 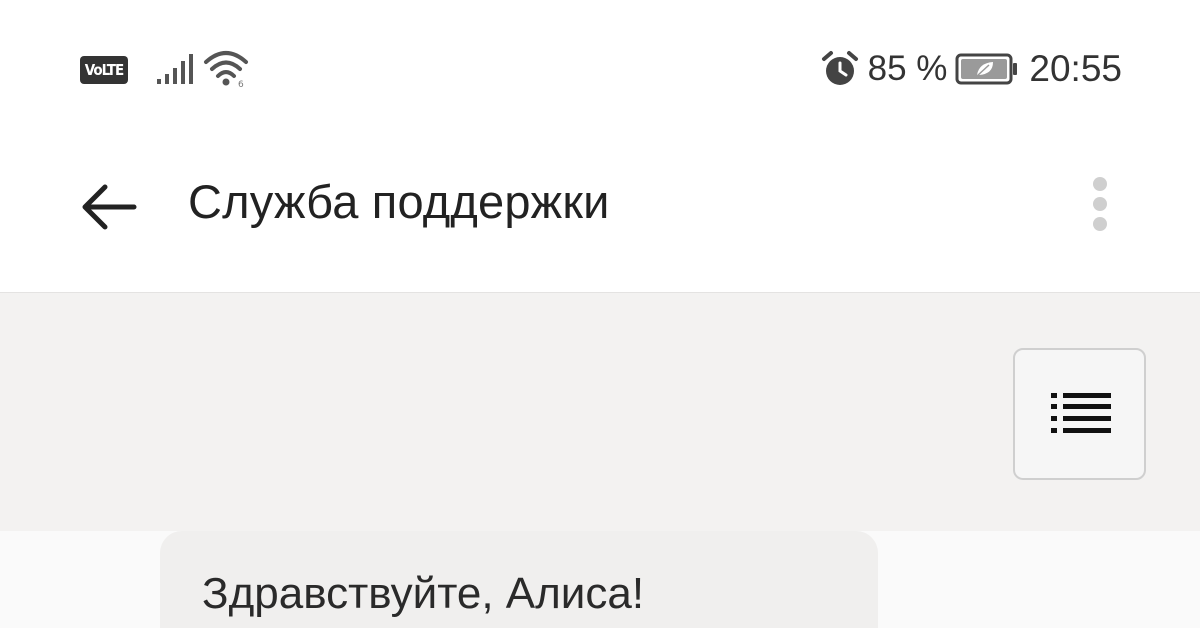 I want to click on volte-icon: VoLTE, so click(x=104, y=70).